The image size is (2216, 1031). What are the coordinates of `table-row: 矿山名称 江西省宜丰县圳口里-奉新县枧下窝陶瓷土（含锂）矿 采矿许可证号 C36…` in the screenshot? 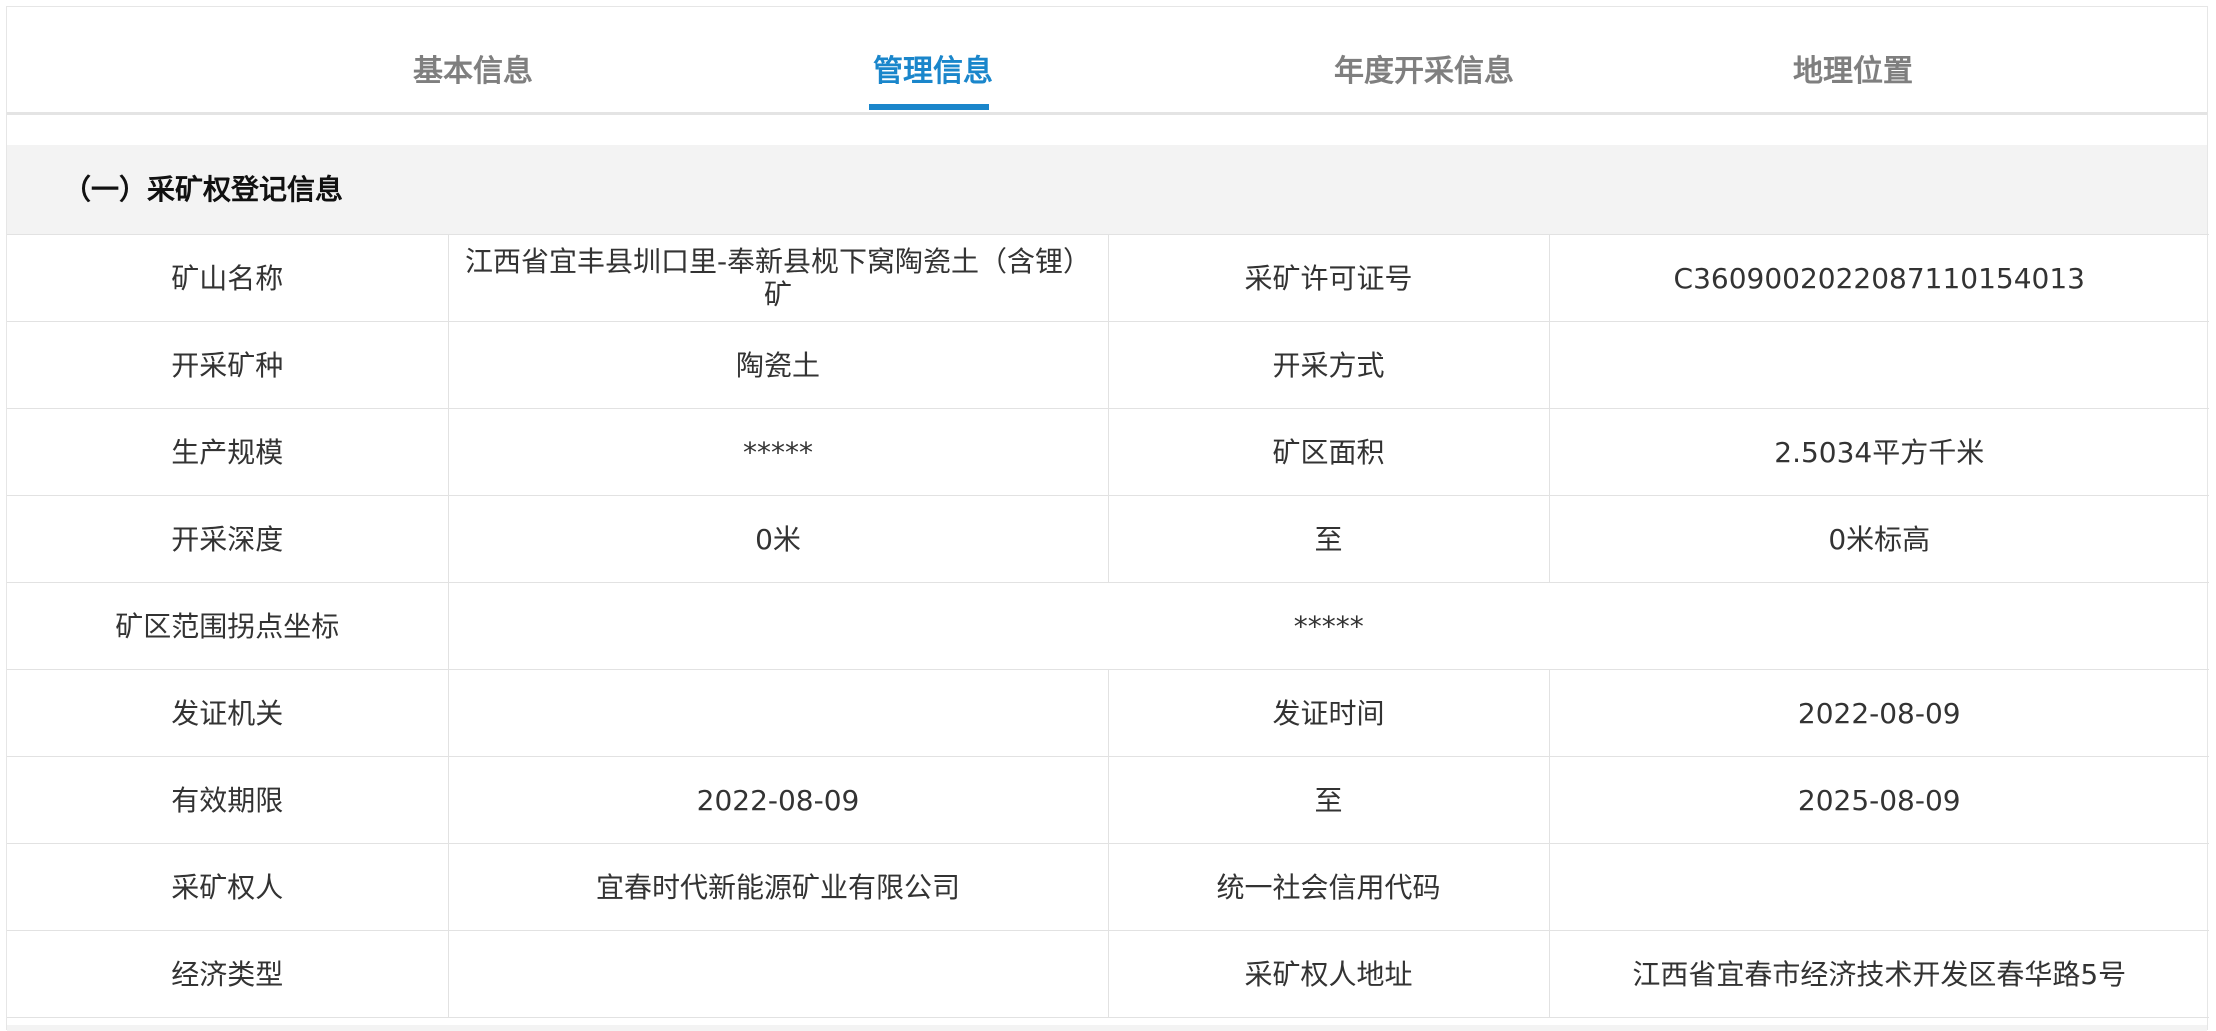 It's located at (1108, 278).